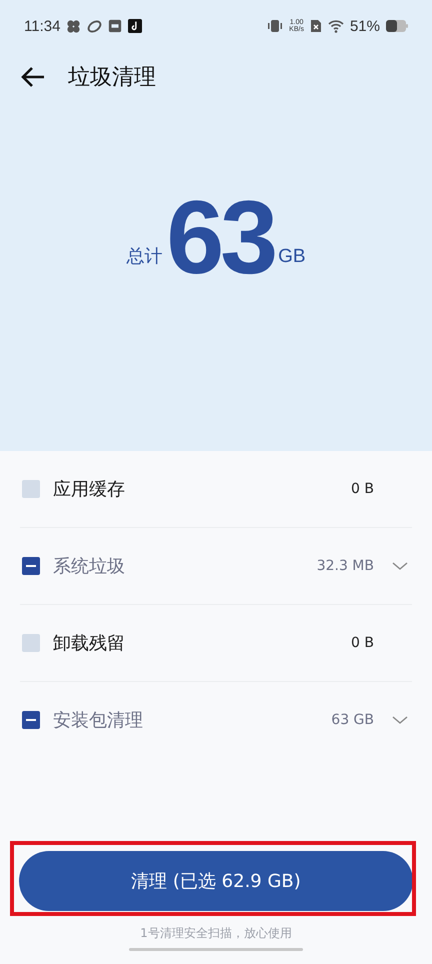 The height and width of the screenshot is (964, 432). I want to click on list-row: 卸载残留 0 B, so click(216, 643).